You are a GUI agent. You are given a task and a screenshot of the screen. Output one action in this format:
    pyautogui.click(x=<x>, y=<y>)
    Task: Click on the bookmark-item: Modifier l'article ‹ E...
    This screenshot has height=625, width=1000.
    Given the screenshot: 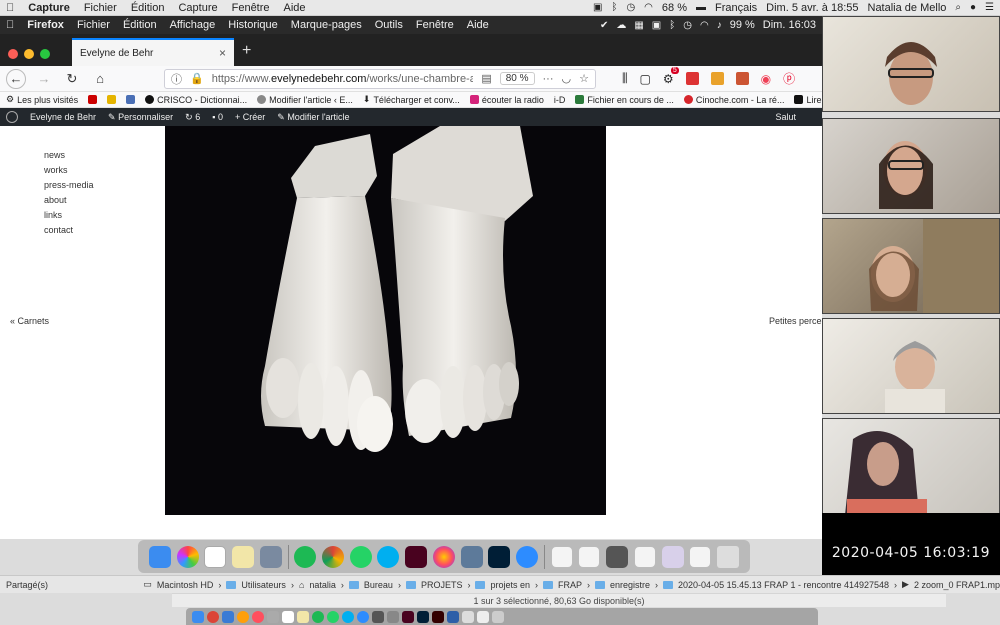 What is the action you would take?
    pyautogui.click(x=305, y=100)
    